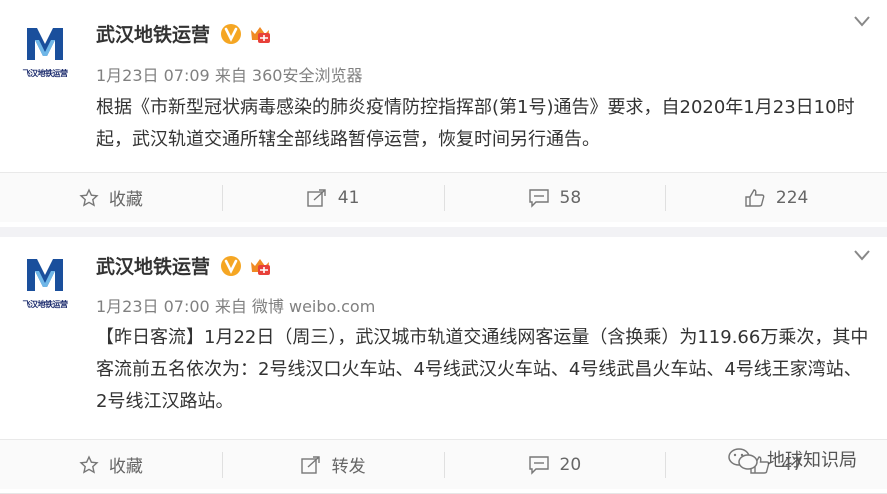  Describe the element at coordinates (570, 464) in the screenshot. I see `comment-count: 20` at that location.